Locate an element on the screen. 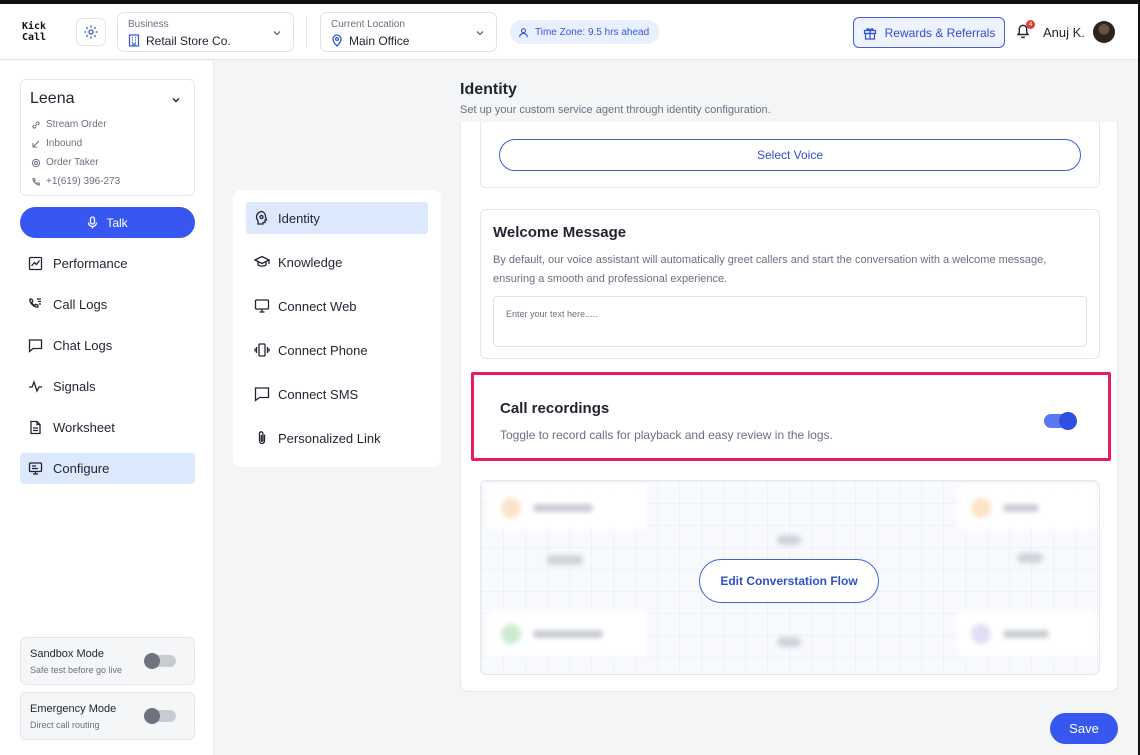  rewards-referrals-button: Rewards & Referrals is located at coordinates (929, 32).